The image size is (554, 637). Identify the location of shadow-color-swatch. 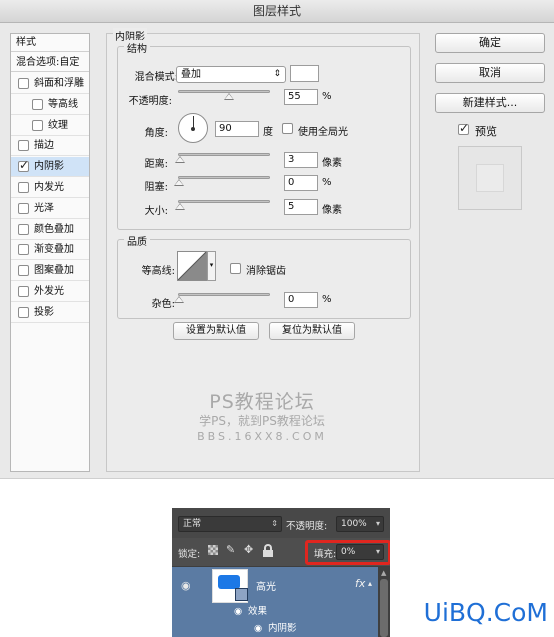
(304, 73).